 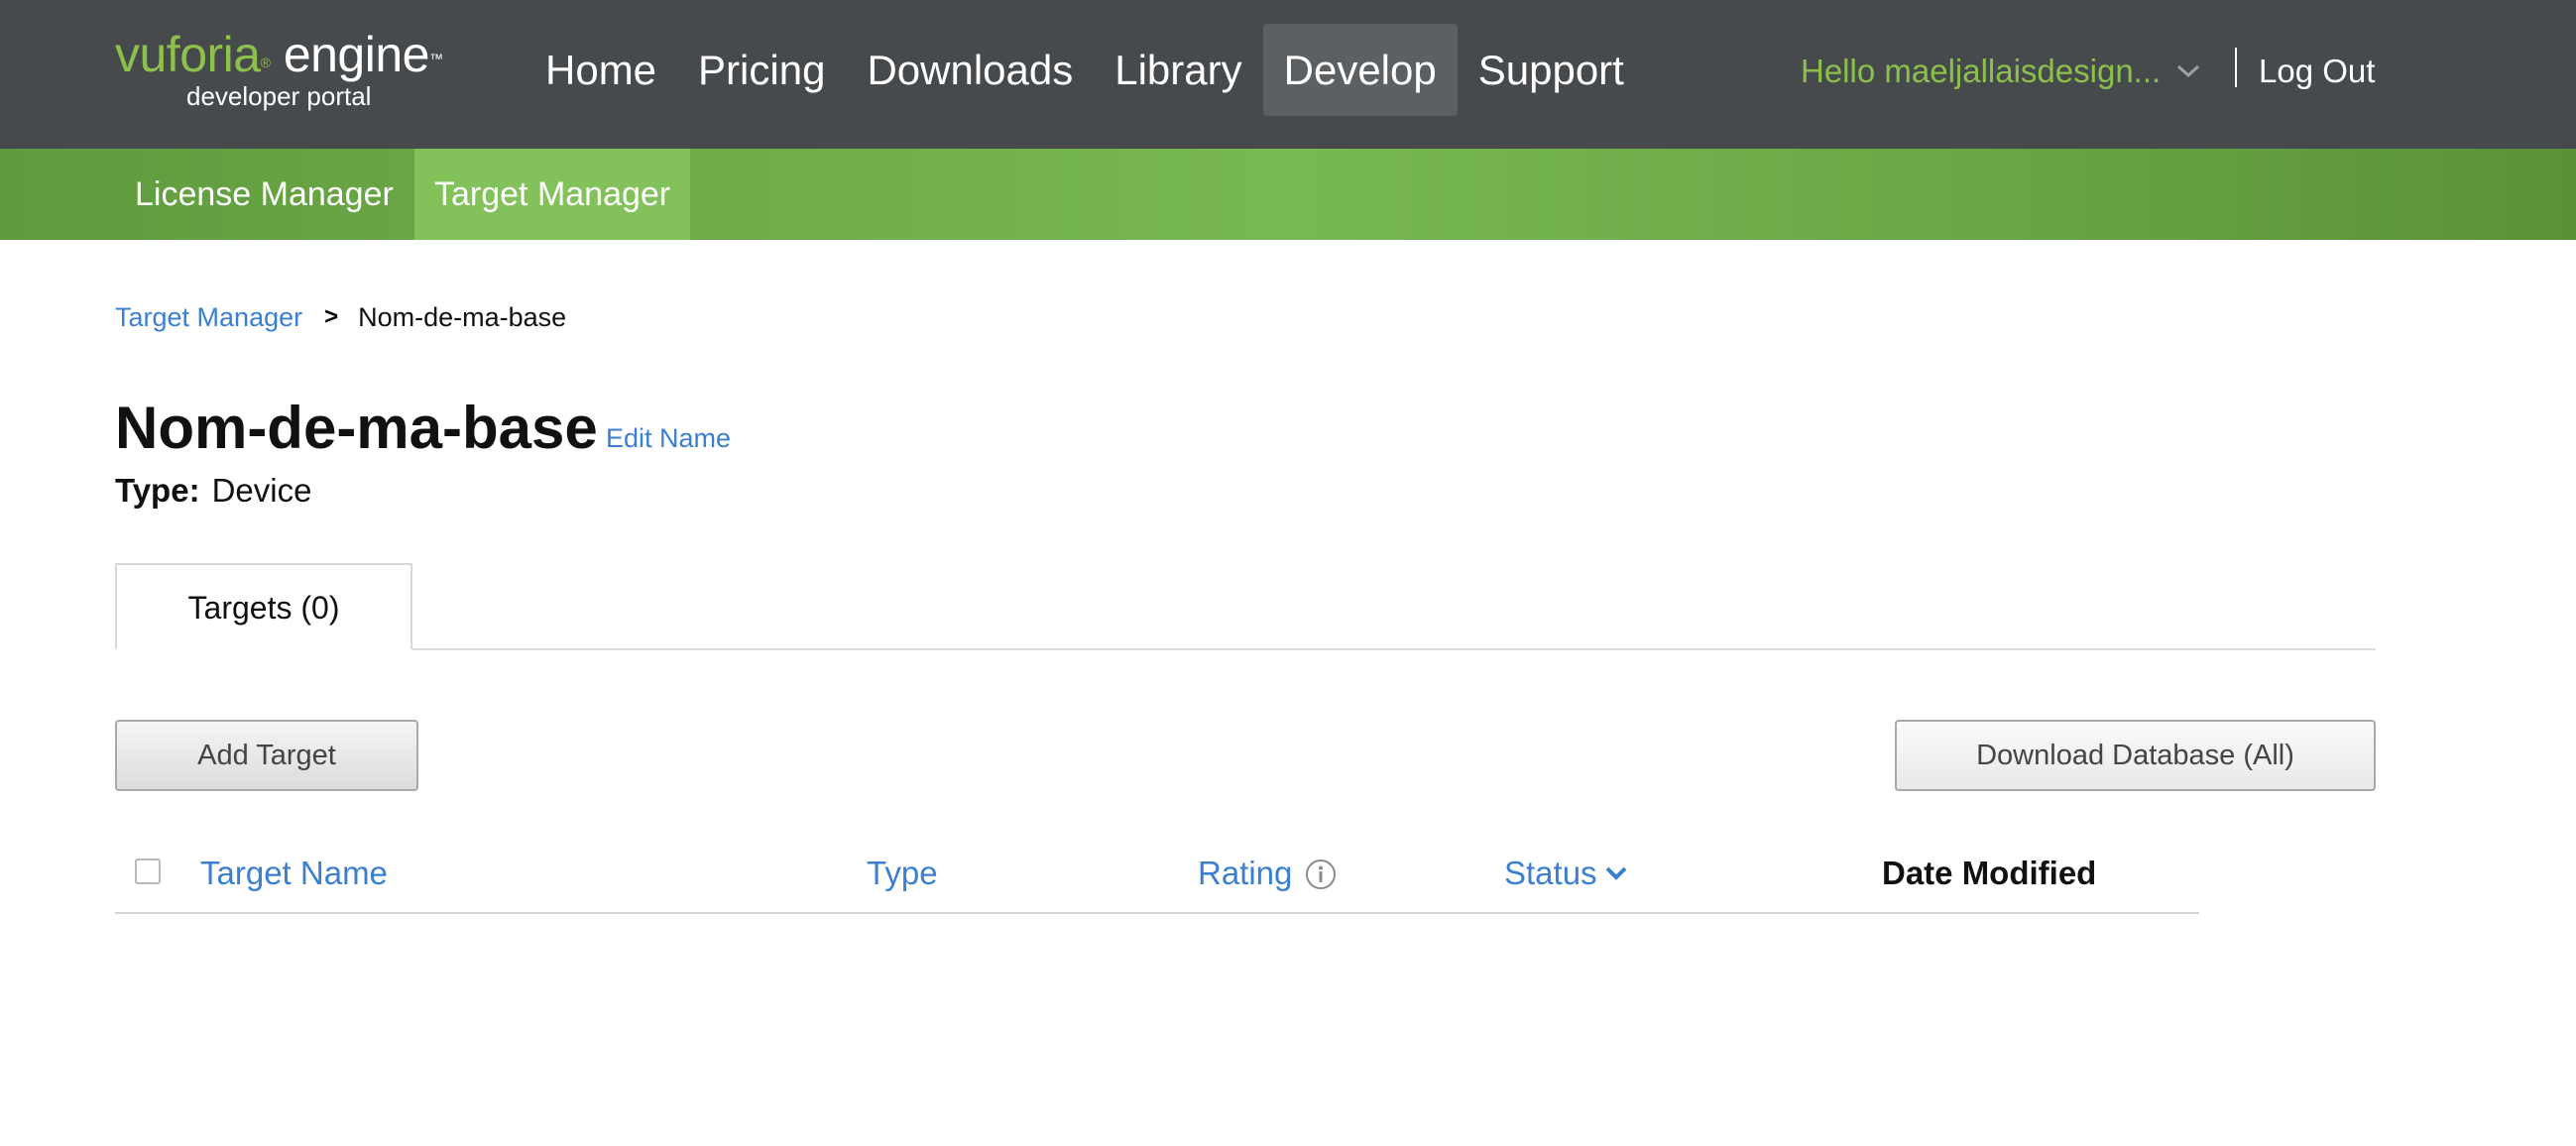 I want to click on logo-trademark-mark: ™, so click(x=436, y=58).